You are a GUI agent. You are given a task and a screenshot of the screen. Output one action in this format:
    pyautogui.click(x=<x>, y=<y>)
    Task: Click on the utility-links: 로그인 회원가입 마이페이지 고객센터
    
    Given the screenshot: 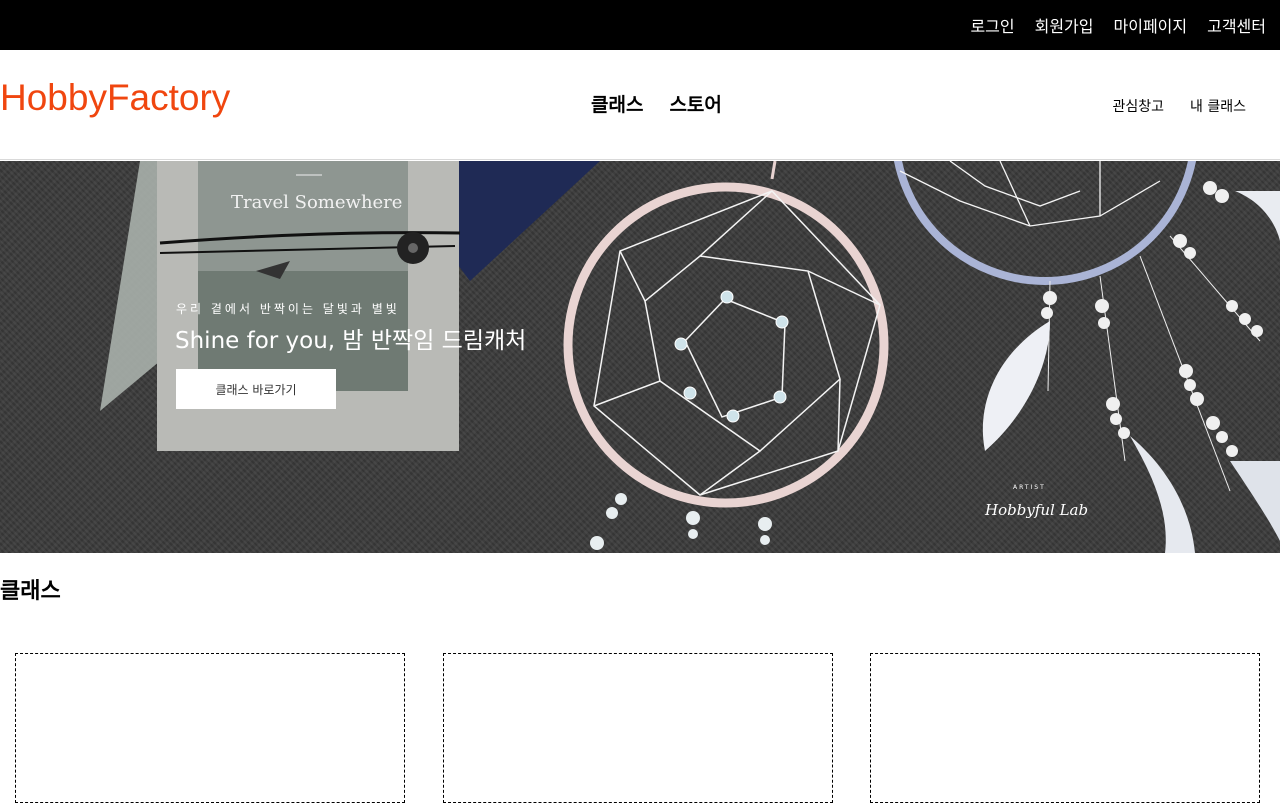 What is the action you would take?
    pyautogui.click(x=1118, y=25)
    